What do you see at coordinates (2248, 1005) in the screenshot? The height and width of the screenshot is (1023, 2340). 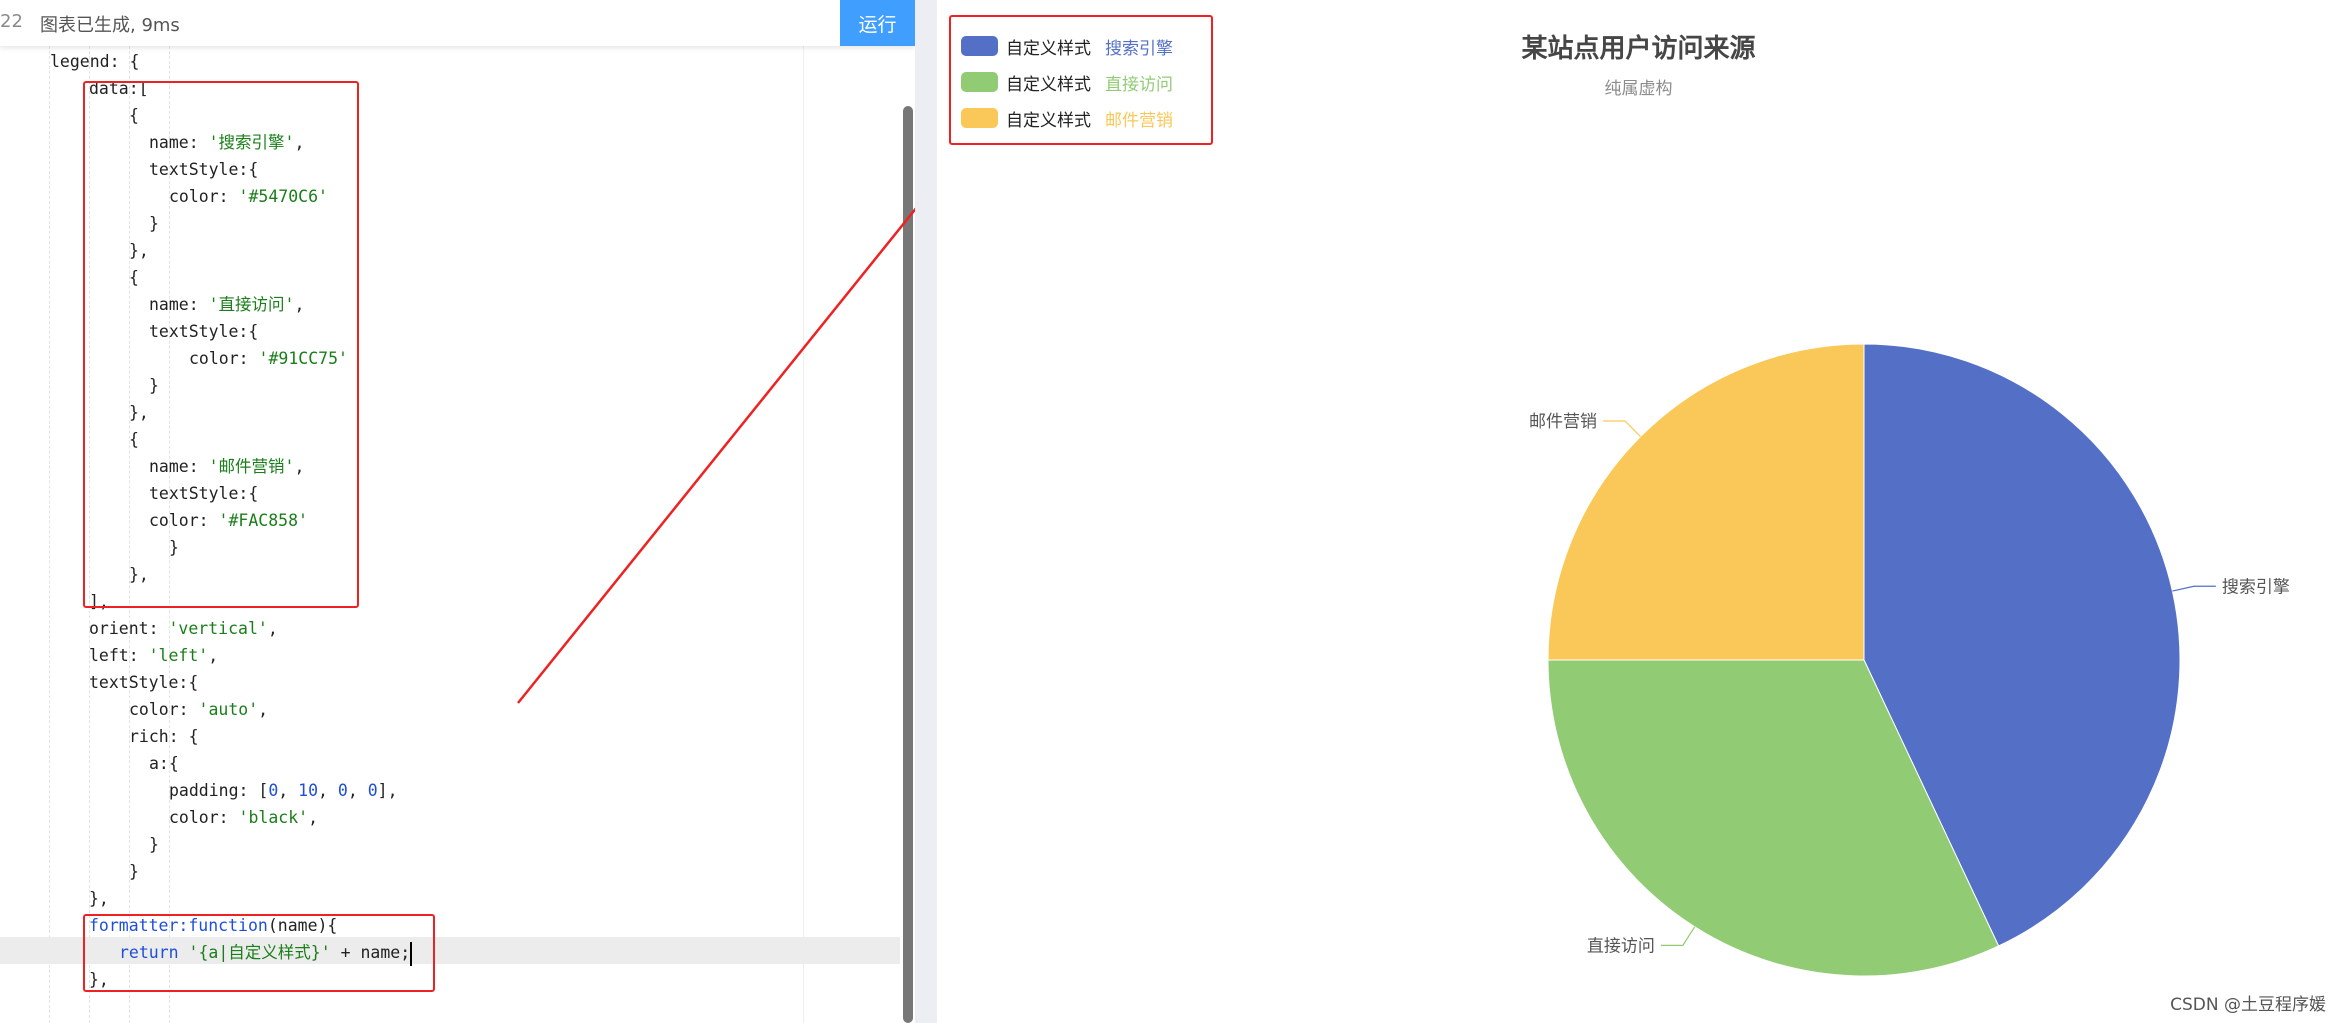 I see `watermark: CSDN @土豆程序媛` at bounding box center [2248, 1005].